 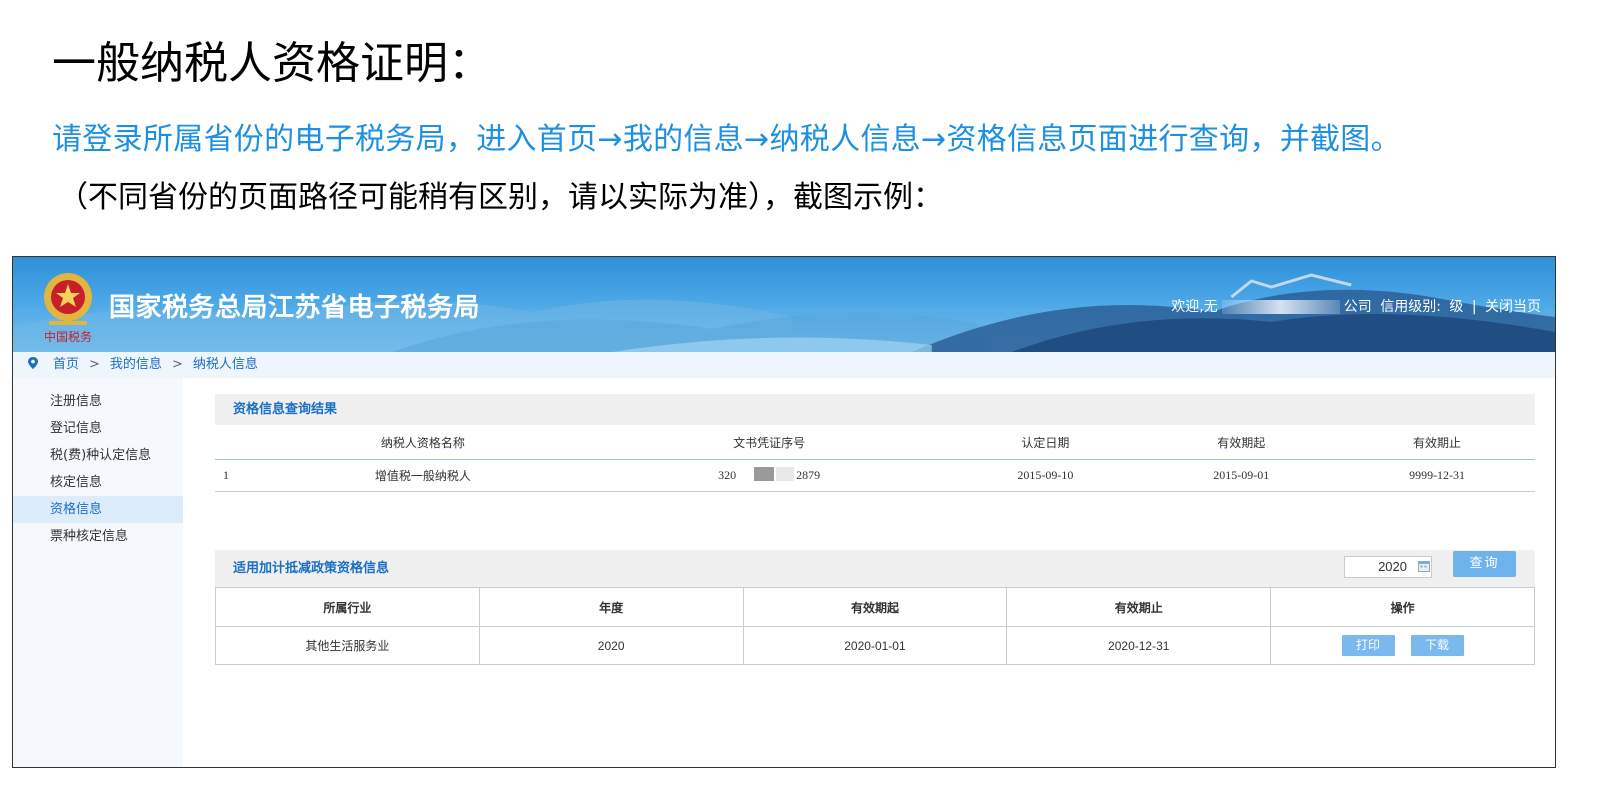 I want to click on actions: 打印 下载, so click(x=1402, y=645).